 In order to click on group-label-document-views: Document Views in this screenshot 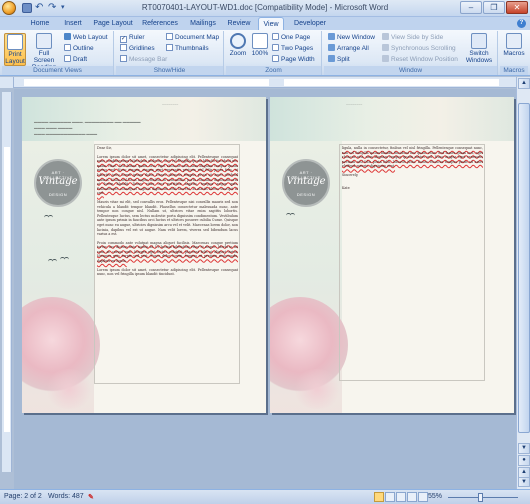, I will do `click(57, 70)`.